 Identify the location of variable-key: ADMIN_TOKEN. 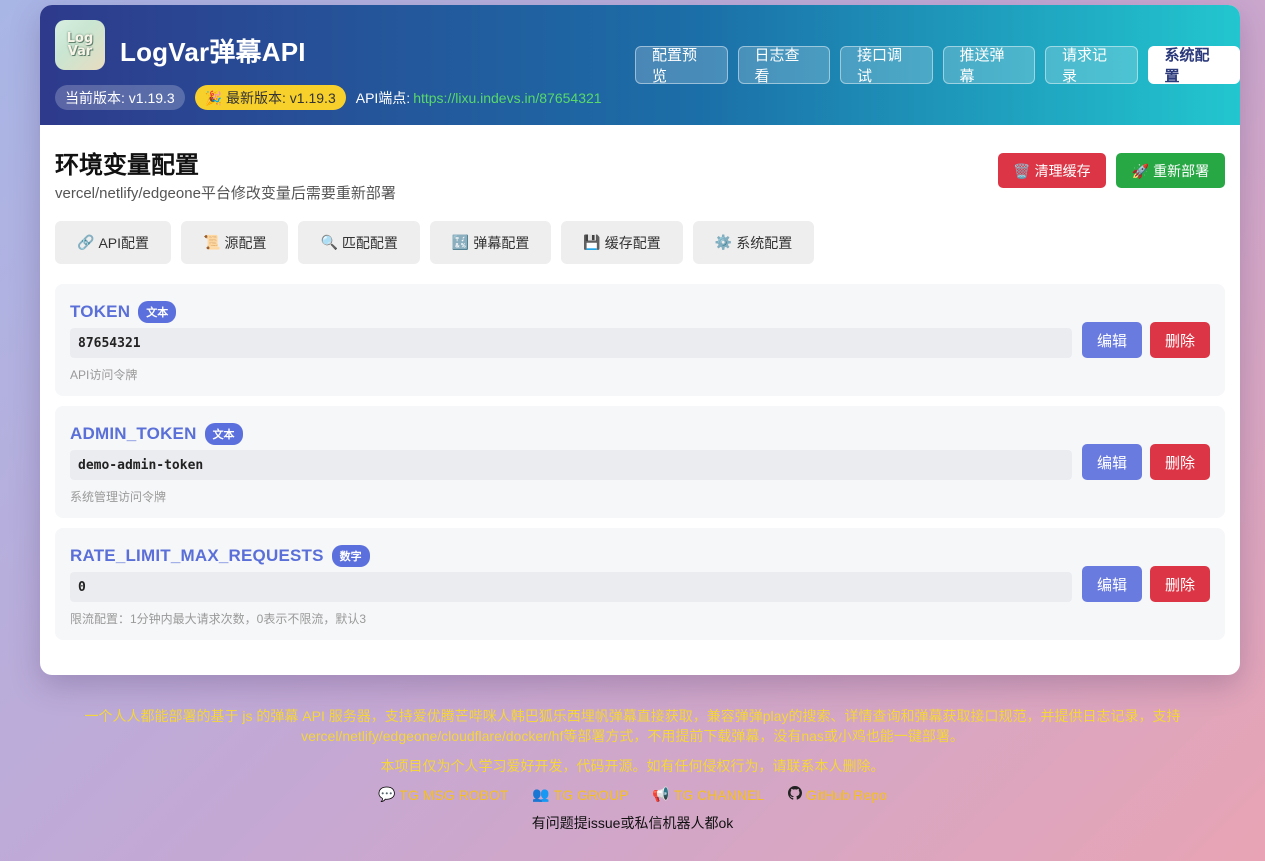
(133, 433).